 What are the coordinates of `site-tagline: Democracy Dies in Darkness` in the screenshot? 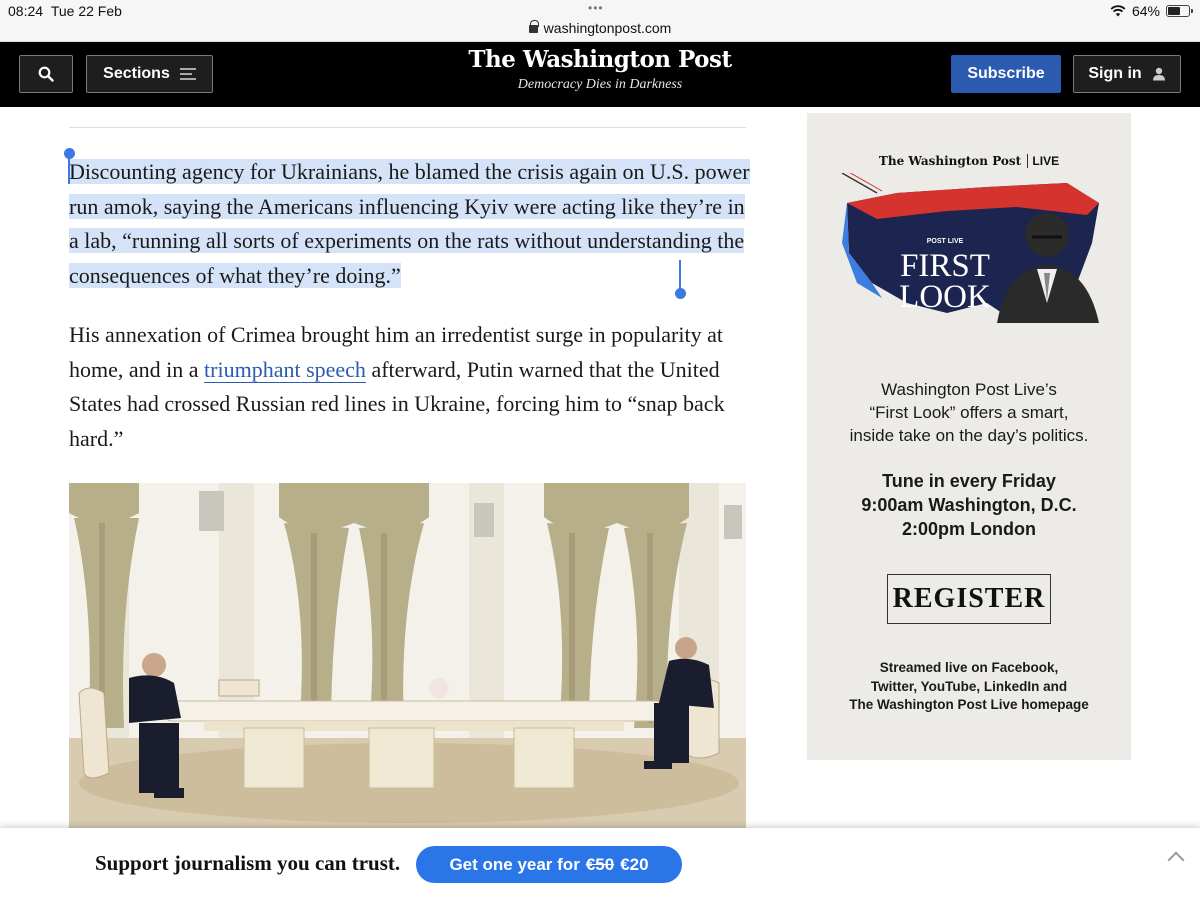 It's located at (600, 84).